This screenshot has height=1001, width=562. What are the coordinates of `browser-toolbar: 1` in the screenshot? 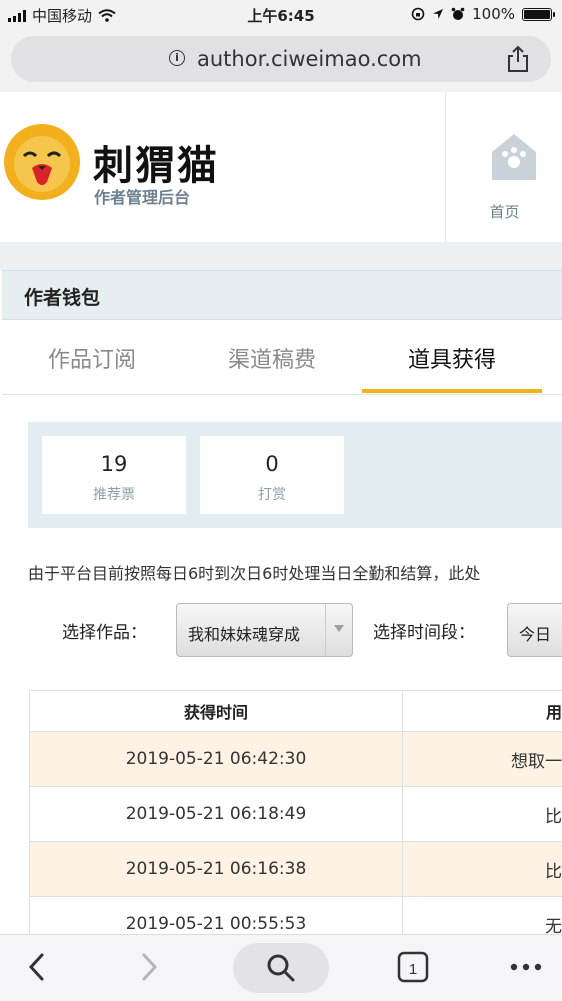 It's located at (281, 967).